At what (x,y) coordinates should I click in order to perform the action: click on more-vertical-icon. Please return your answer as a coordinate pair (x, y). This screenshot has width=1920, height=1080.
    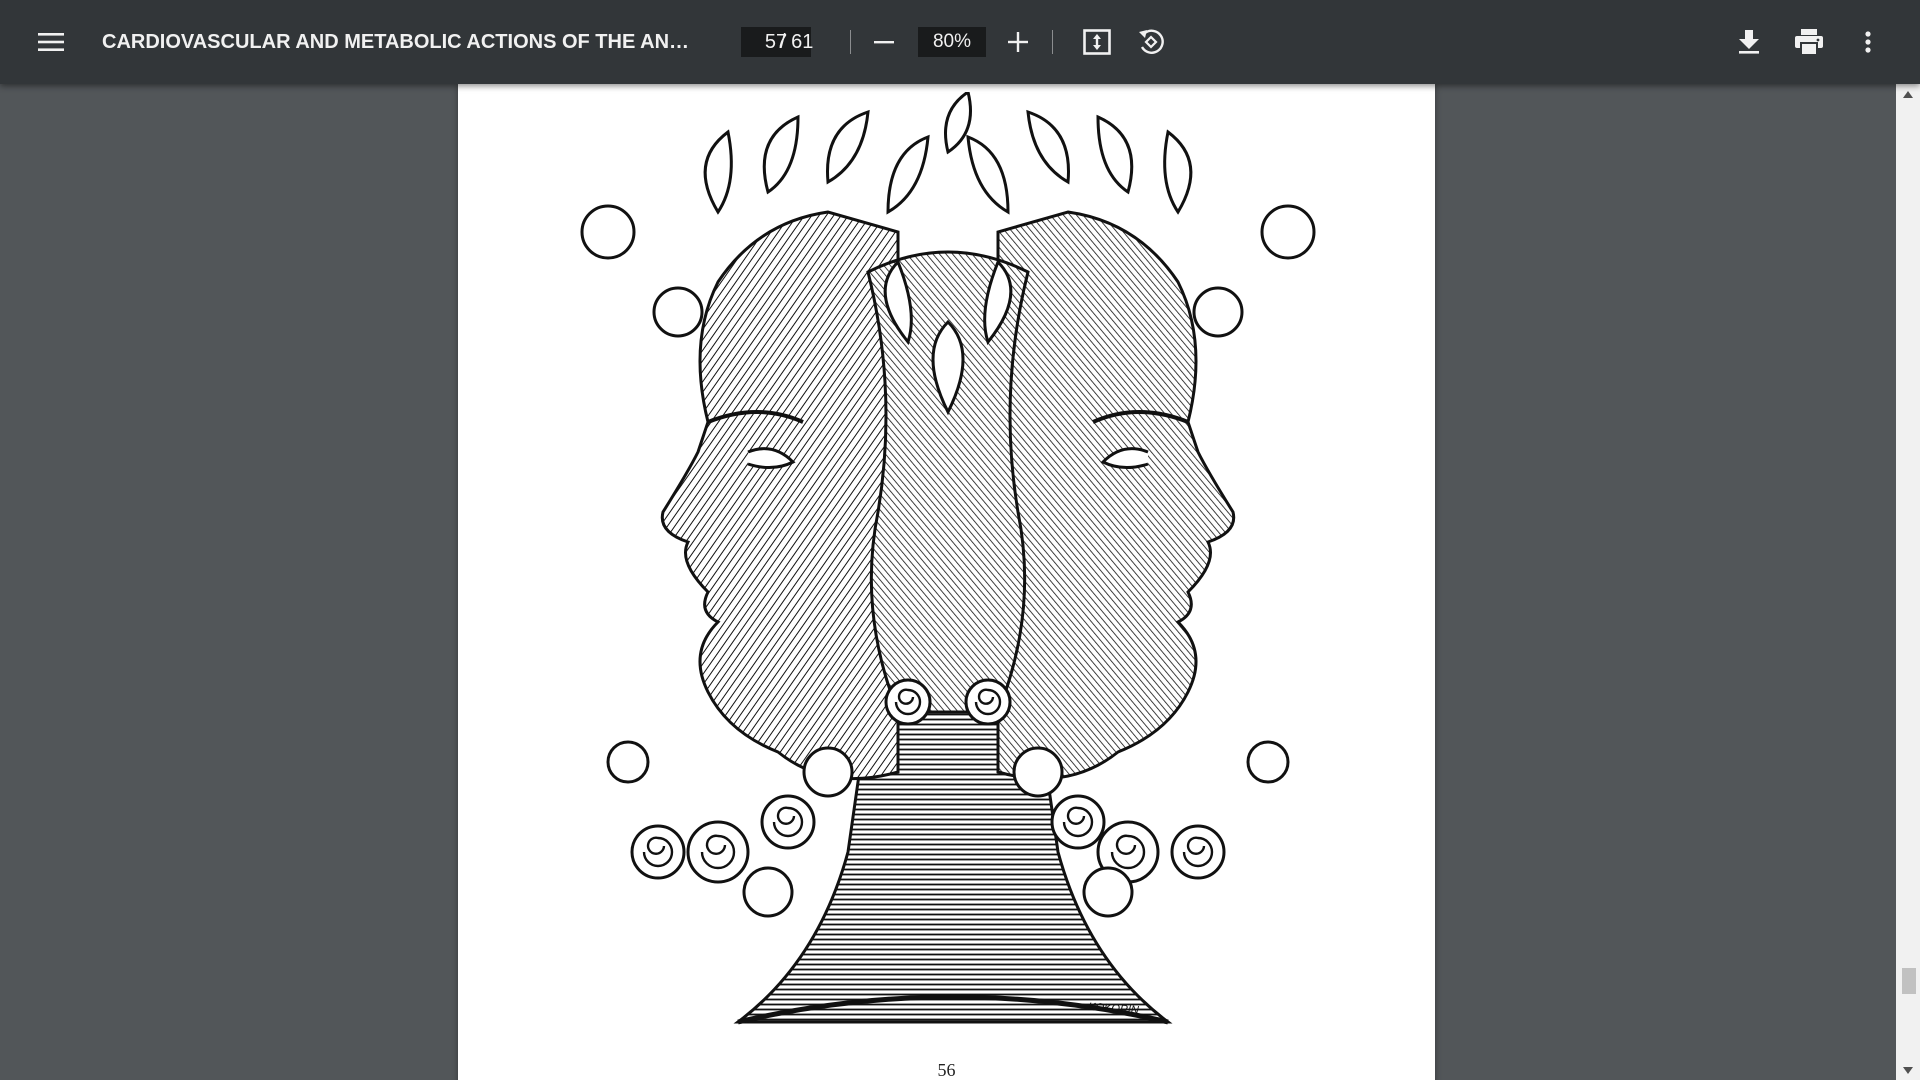
    Looking at the image, I should click on (1868, 42).